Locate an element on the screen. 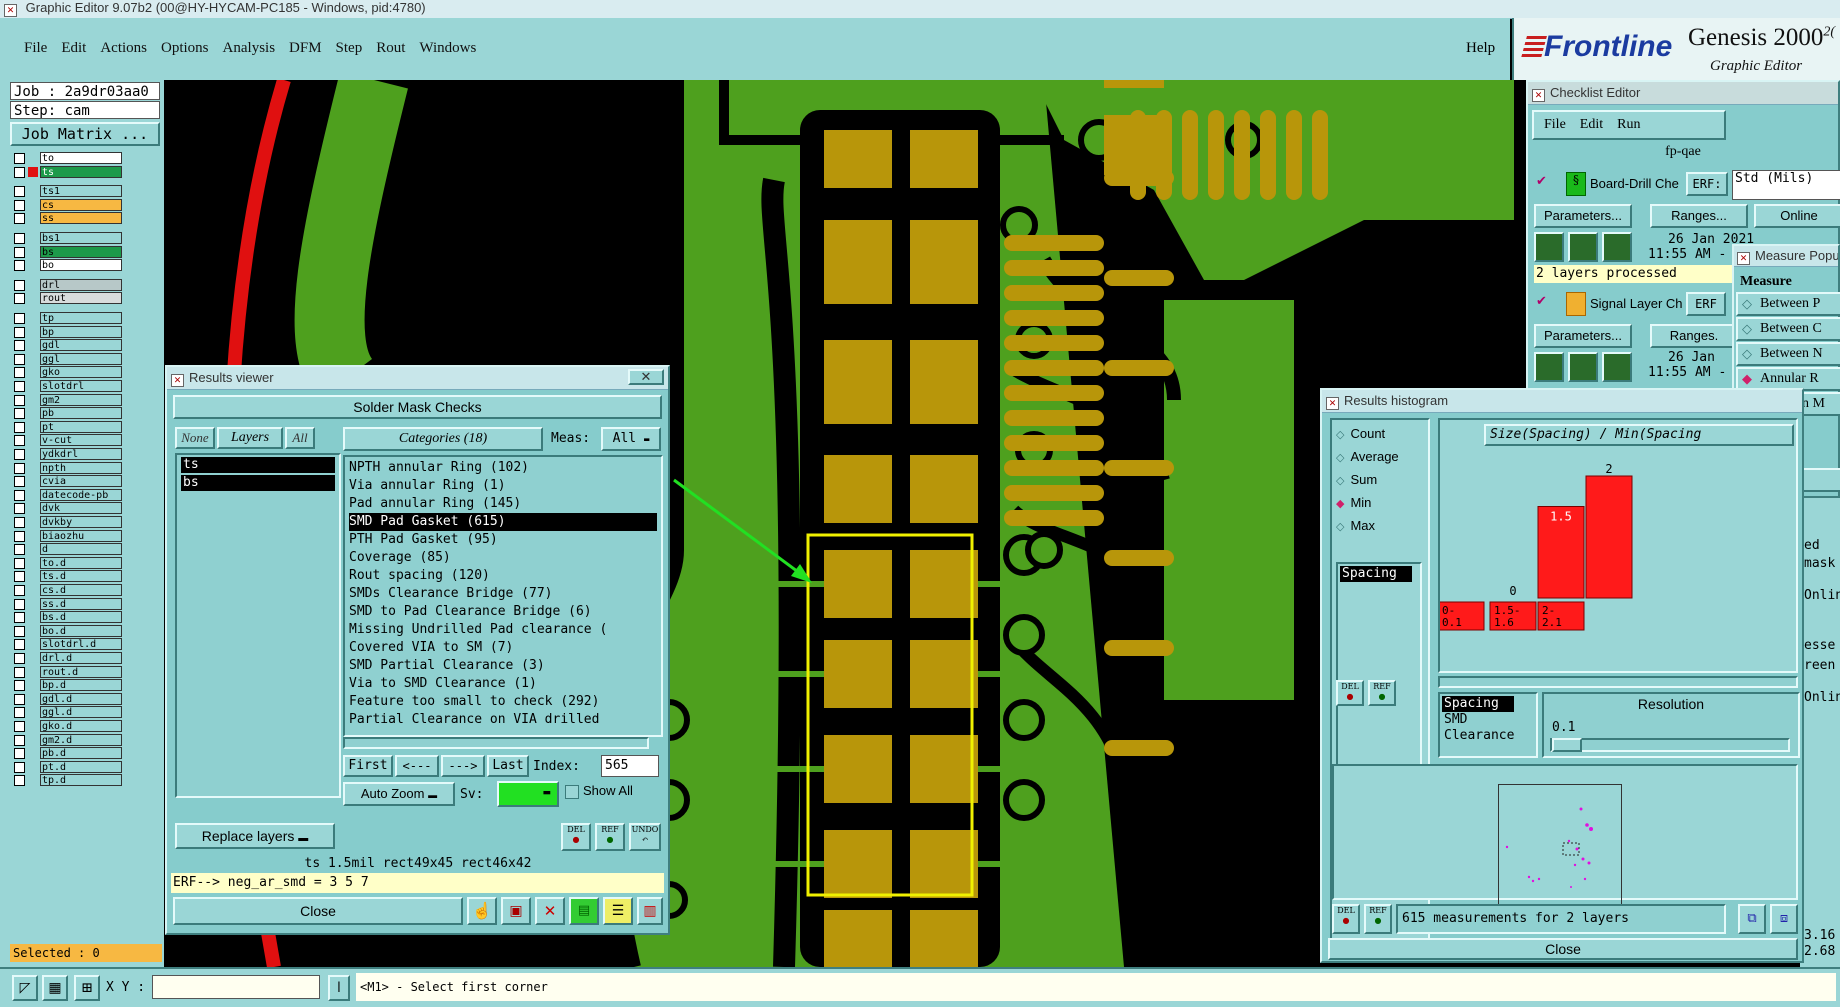 The width and height of the screenshot is (1840, 1007). layer-name: gko is located at coordinates (81, 372).